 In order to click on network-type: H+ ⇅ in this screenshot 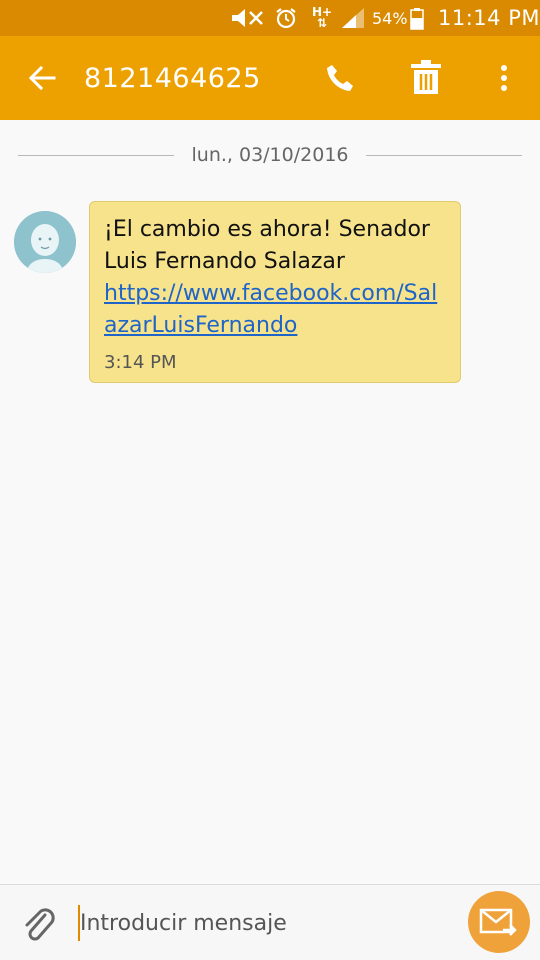, I will do `click(322, 18)`.